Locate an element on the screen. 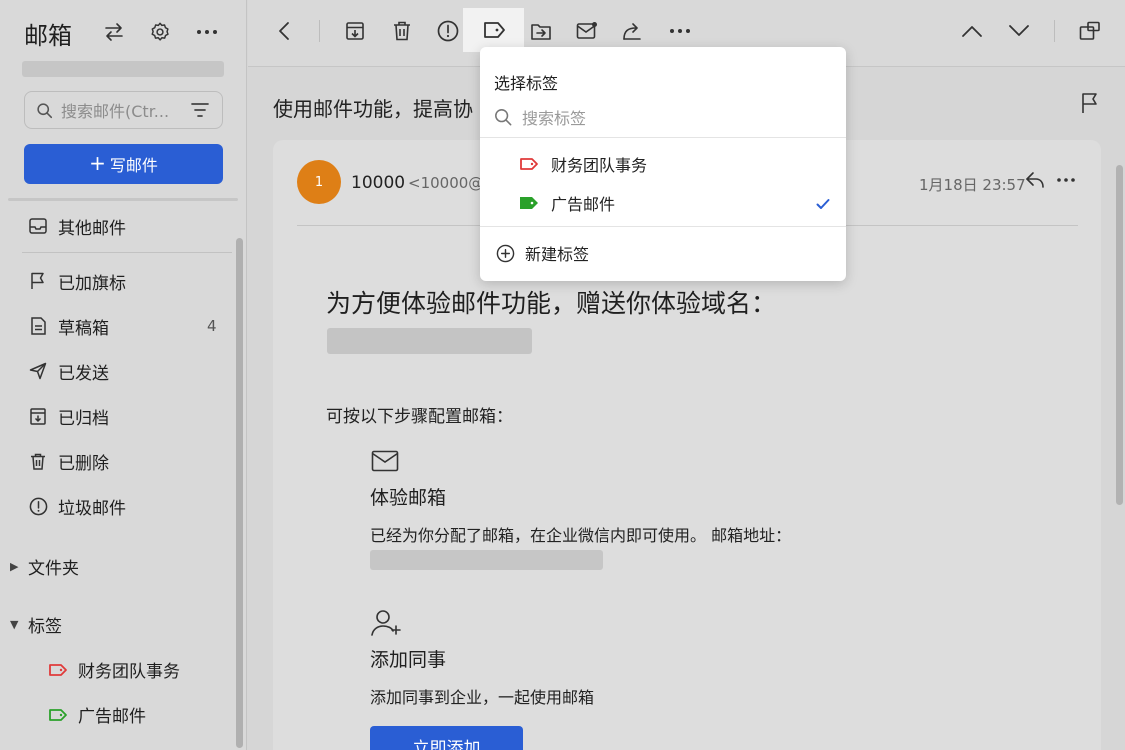 The height and width of the screenshot is (750, 1125). mailbox-address-redacted is located at coordinates (486, 560).